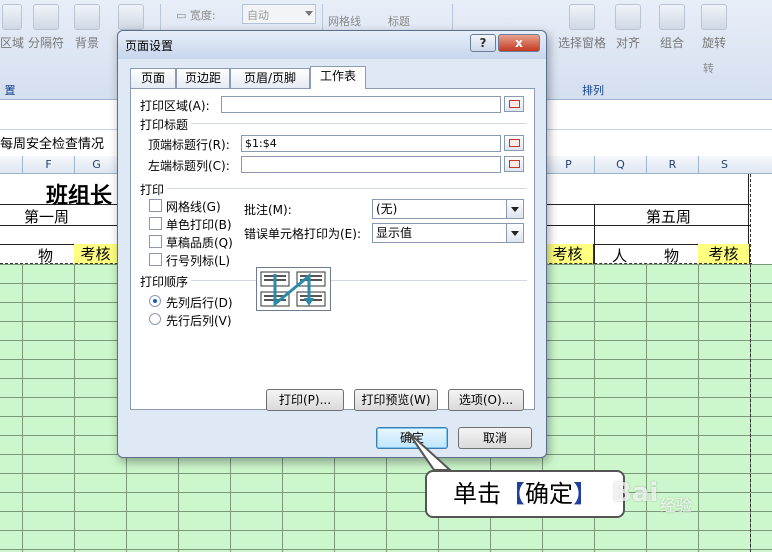  I want to click on watermark-logo: Bai, so click(635, 493).